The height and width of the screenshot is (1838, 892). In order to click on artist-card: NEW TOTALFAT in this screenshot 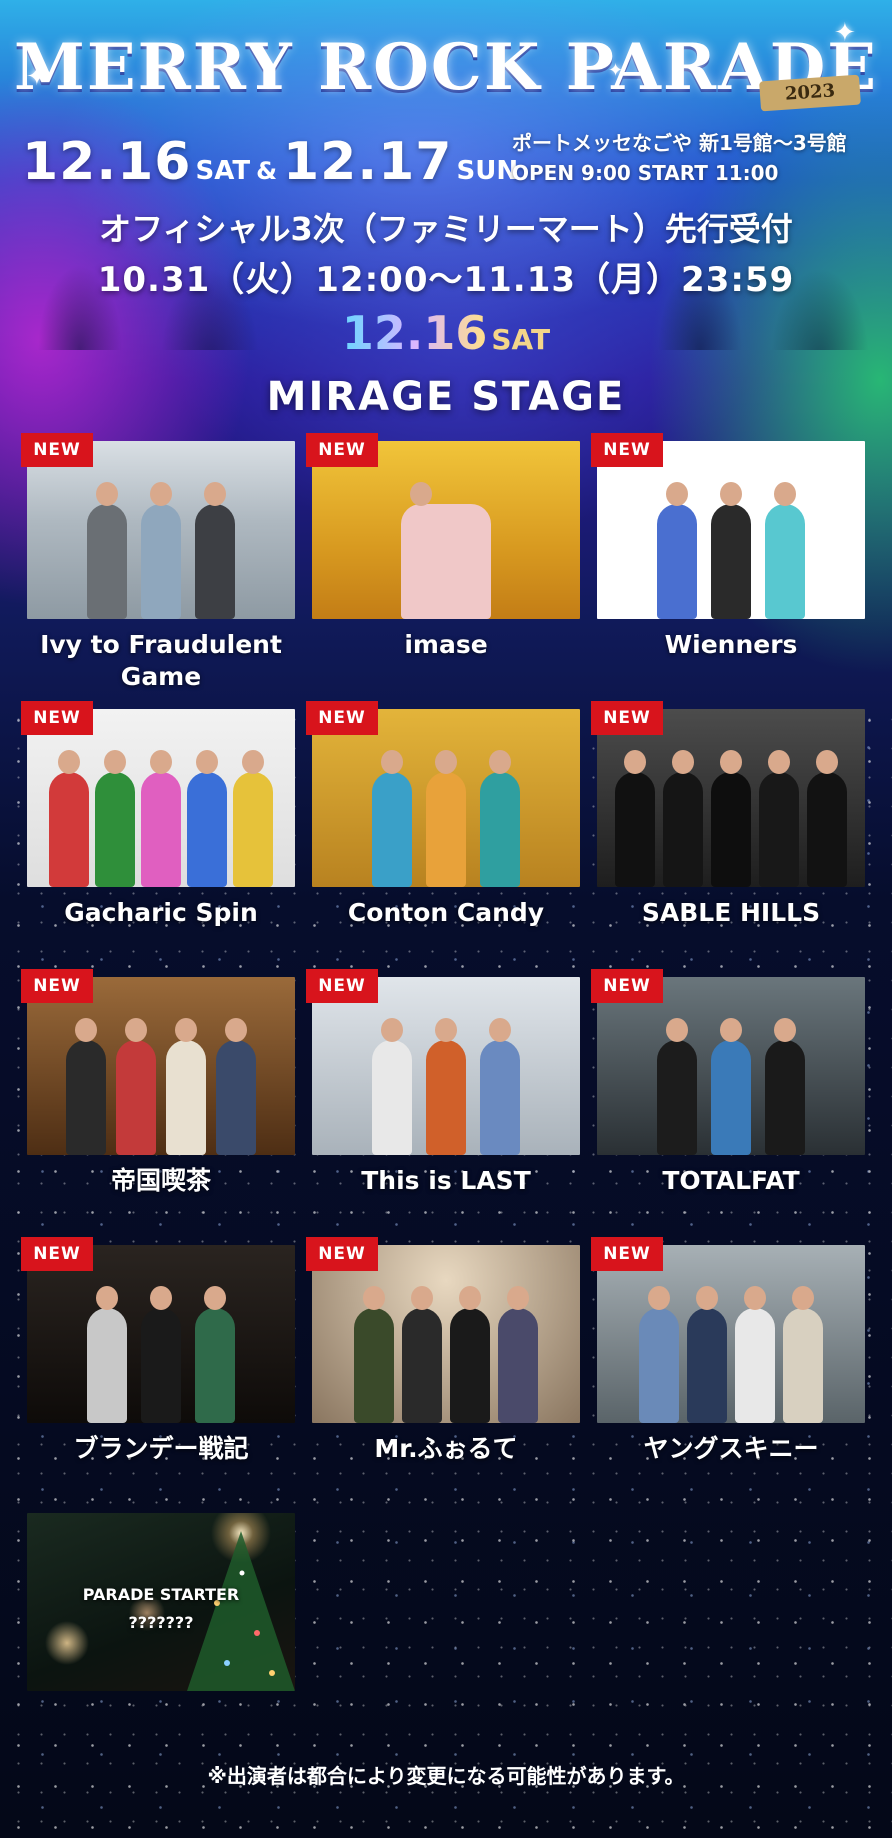, I will do `click(728, 1083)`.